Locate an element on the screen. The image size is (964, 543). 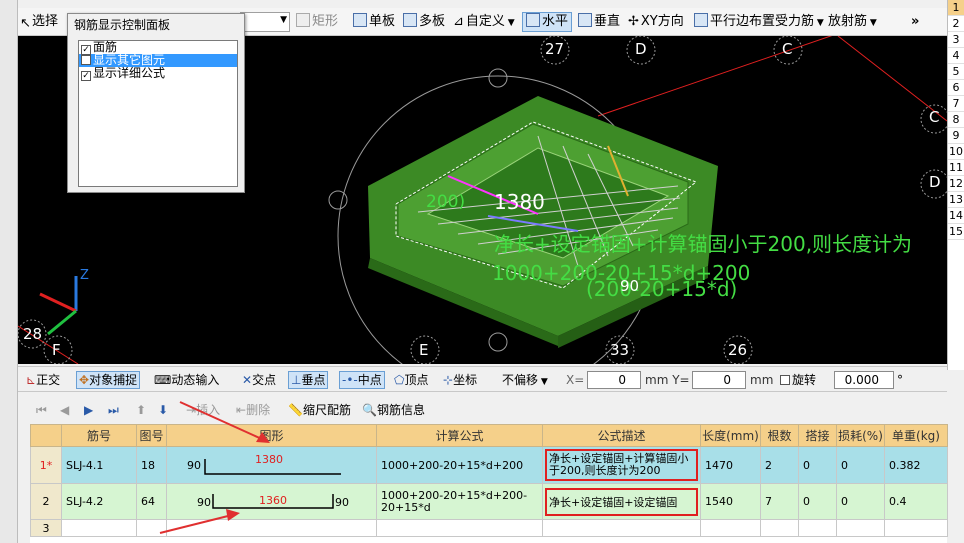
cell-weight: 0.382 is located at coordinates (916, 465).